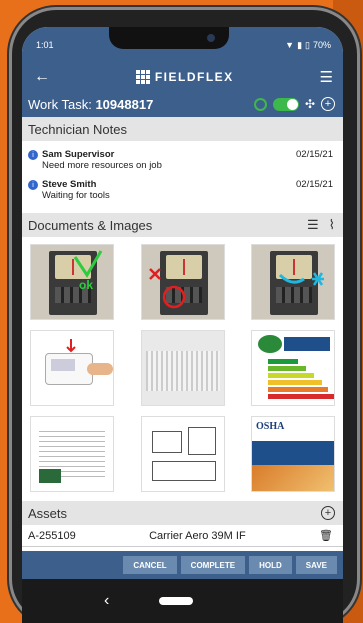  I want to click on android-nav-bar: ‹, so click(182, 601).